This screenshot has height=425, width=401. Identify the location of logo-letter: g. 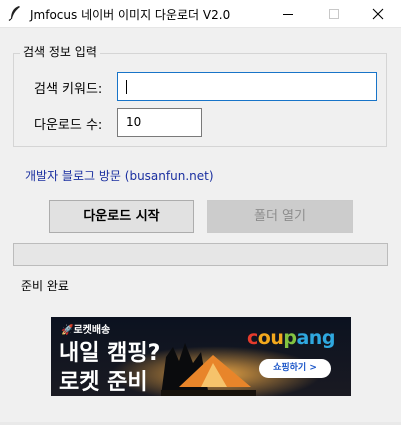
(328, 338).